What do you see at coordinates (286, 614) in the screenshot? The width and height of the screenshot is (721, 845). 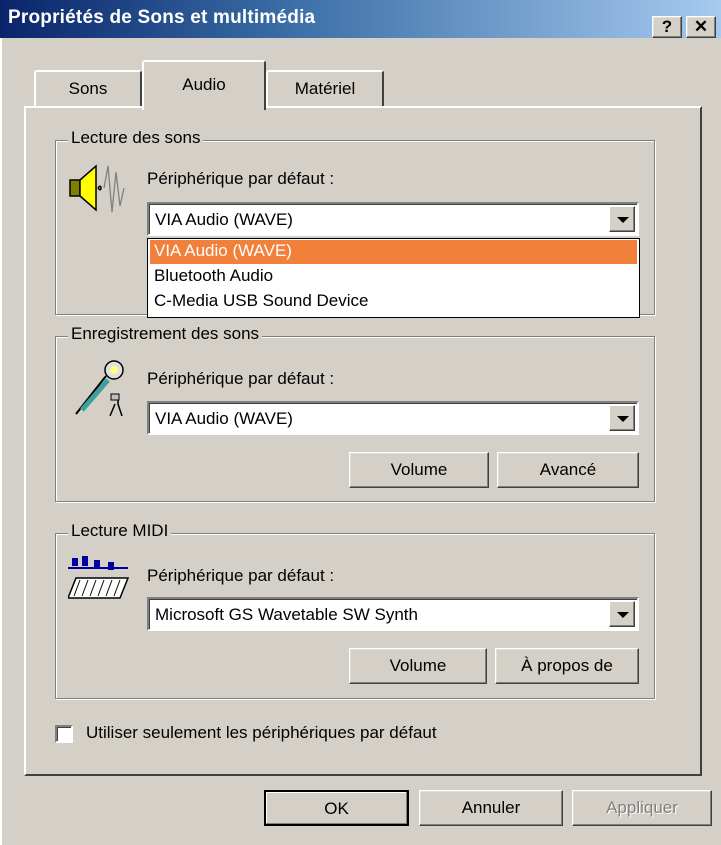 I see `midi-device-value: Microsoft GS Wavetable SW Synth` at bounding box center [286, 614].